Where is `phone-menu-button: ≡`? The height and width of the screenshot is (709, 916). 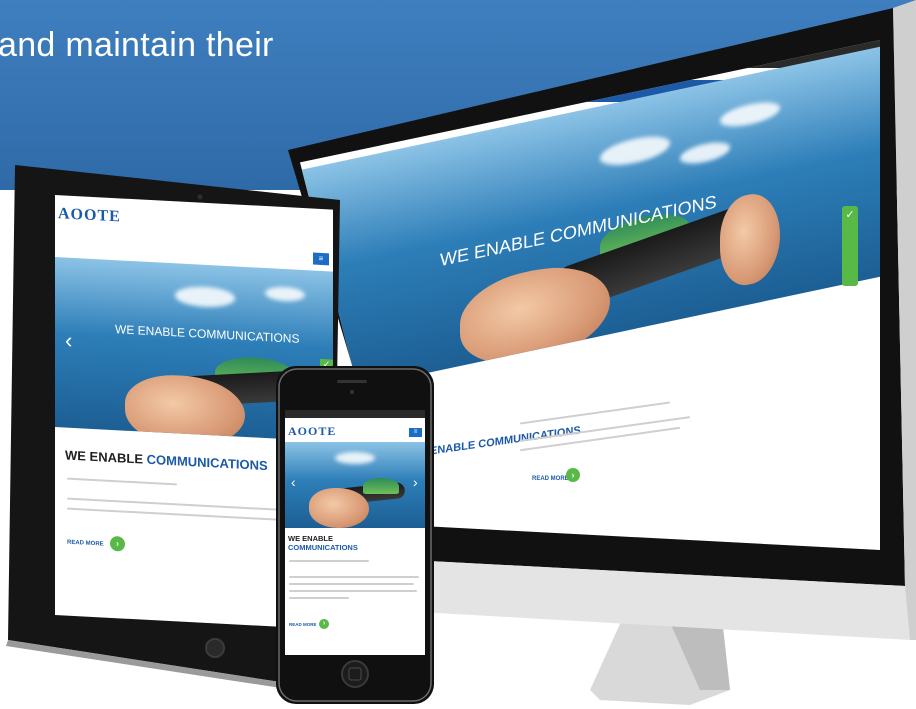
phone-menu-button: ≡ is located at coordinates (415, 432).